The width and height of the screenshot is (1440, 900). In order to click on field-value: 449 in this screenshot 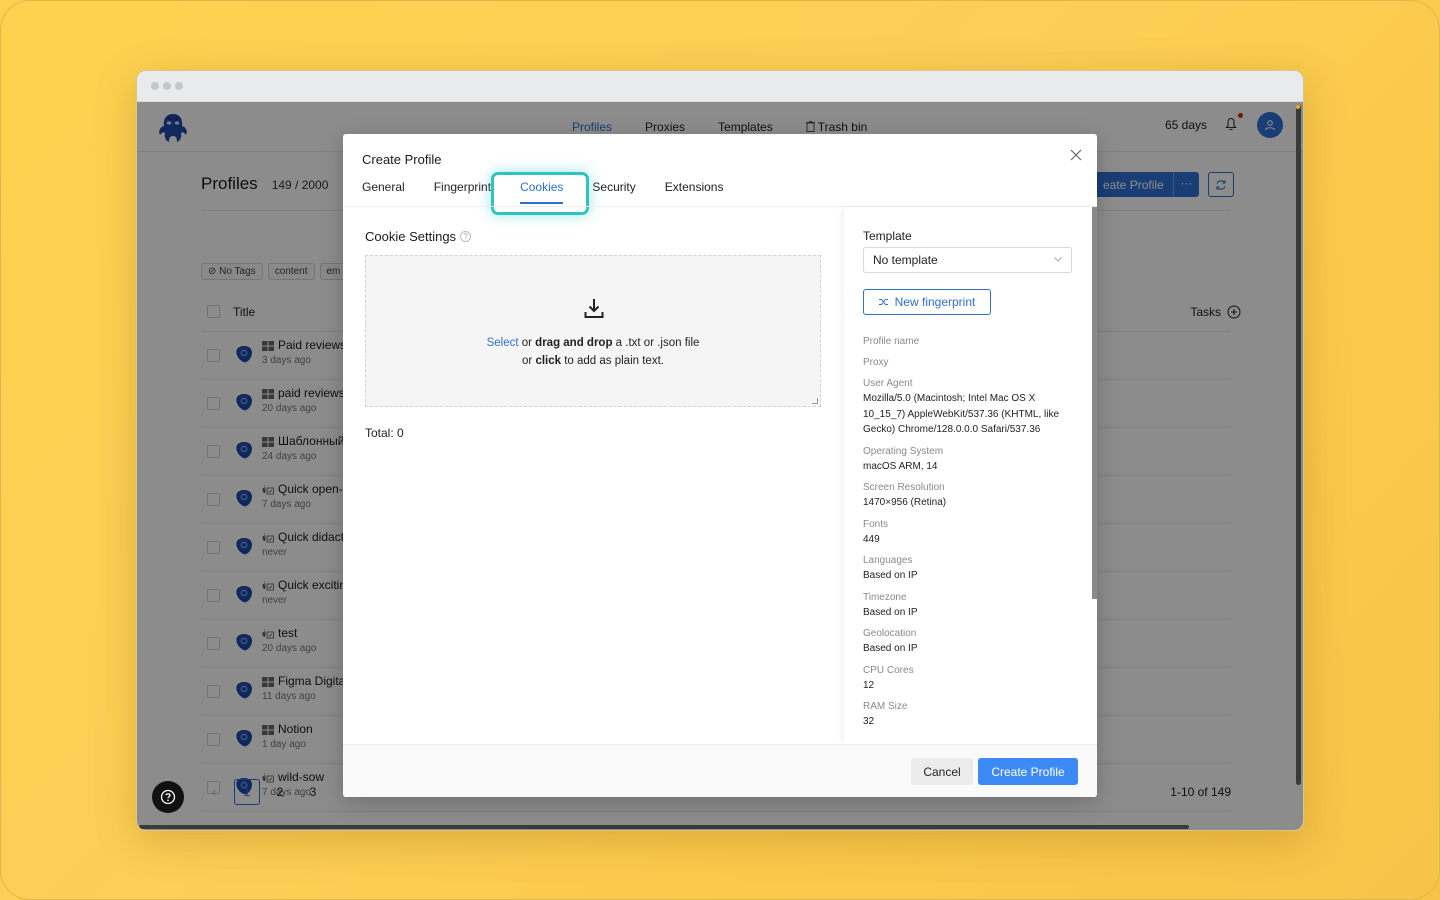, I will do `click(871, 539)`.